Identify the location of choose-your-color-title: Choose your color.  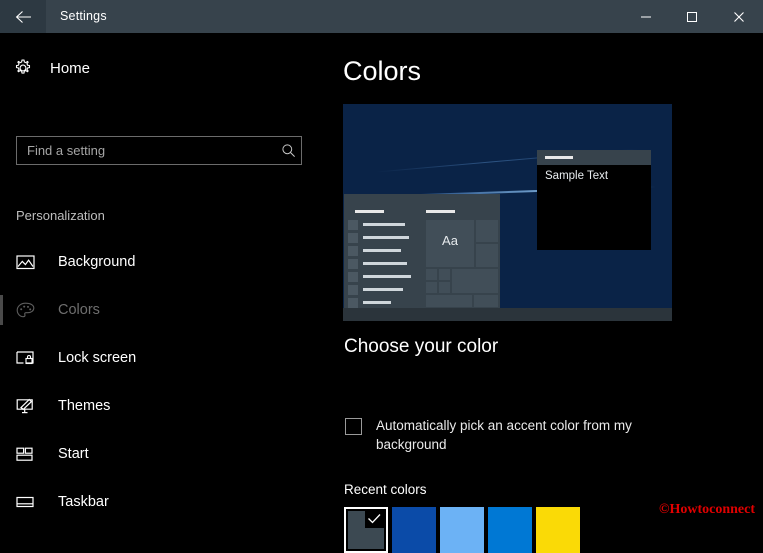
(421, 346).